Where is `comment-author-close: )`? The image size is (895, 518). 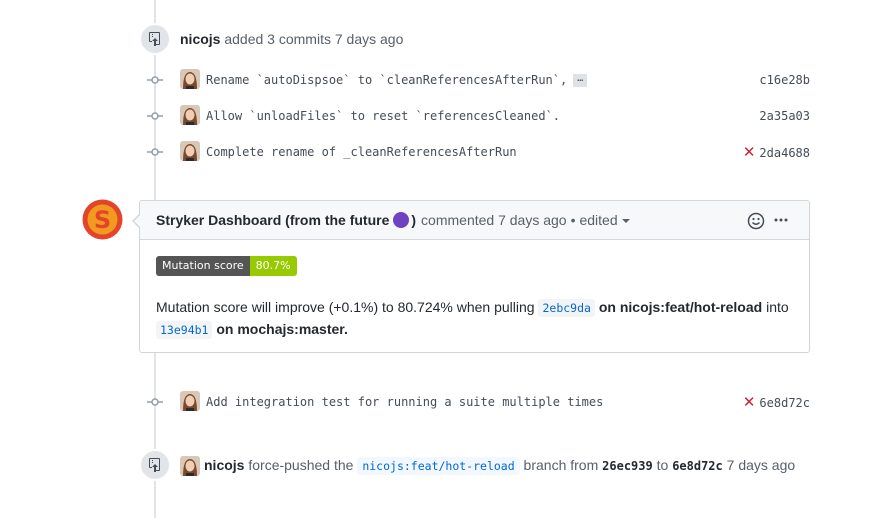
comment-author-close: ) is located at coordinates (414, 220).